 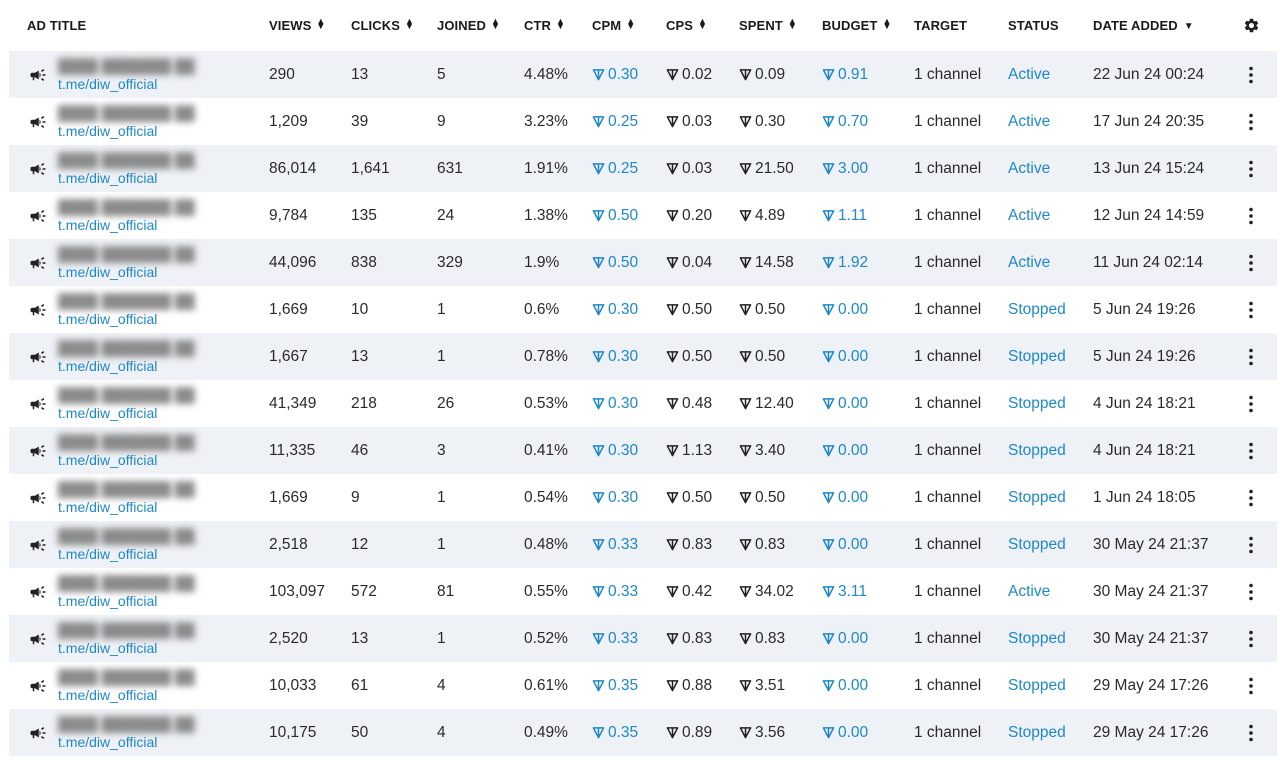 I want to click on column-header-budget: BUDGET ▲ ▼, so click(x=868, y=25).